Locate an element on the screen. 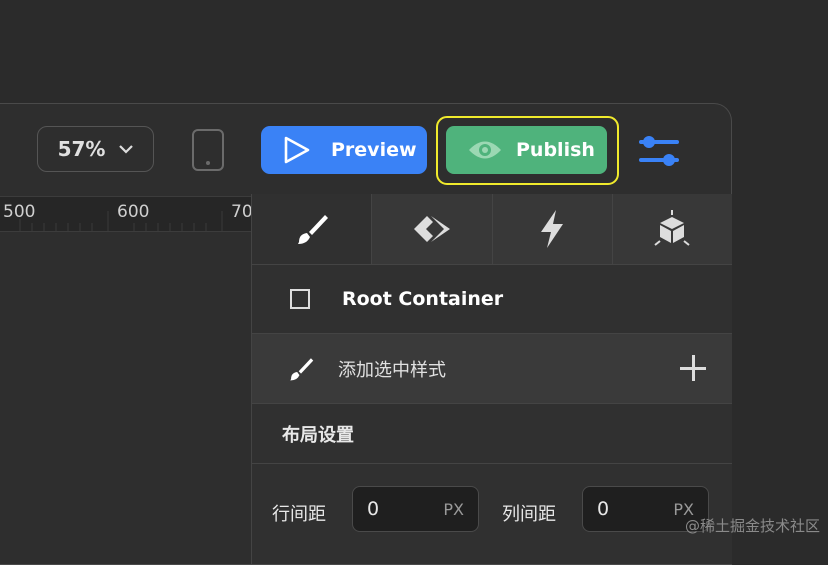  root-checkbox is located at coordinates (300, 299).